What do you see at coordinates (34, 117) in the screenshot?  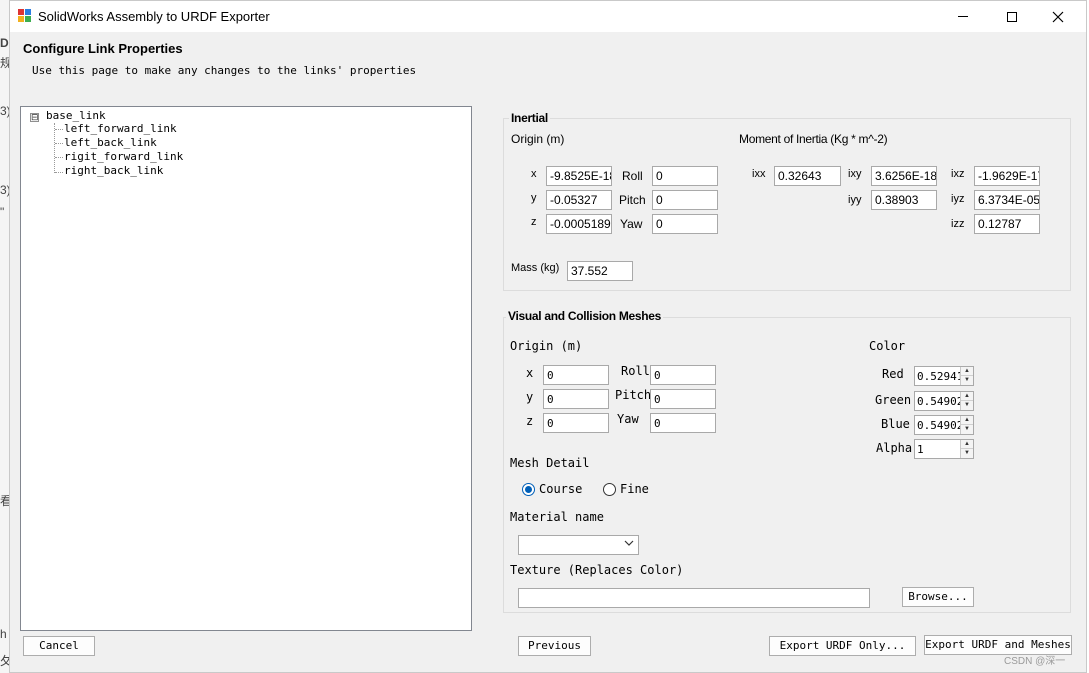 I see `collapse-icon: ⊟` at bounding box center [34, 117].